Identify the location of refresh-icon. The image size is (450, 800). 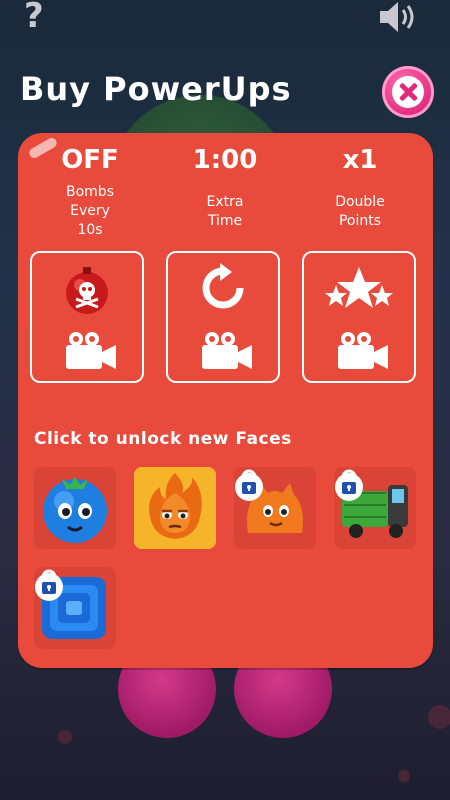
(223, 288).